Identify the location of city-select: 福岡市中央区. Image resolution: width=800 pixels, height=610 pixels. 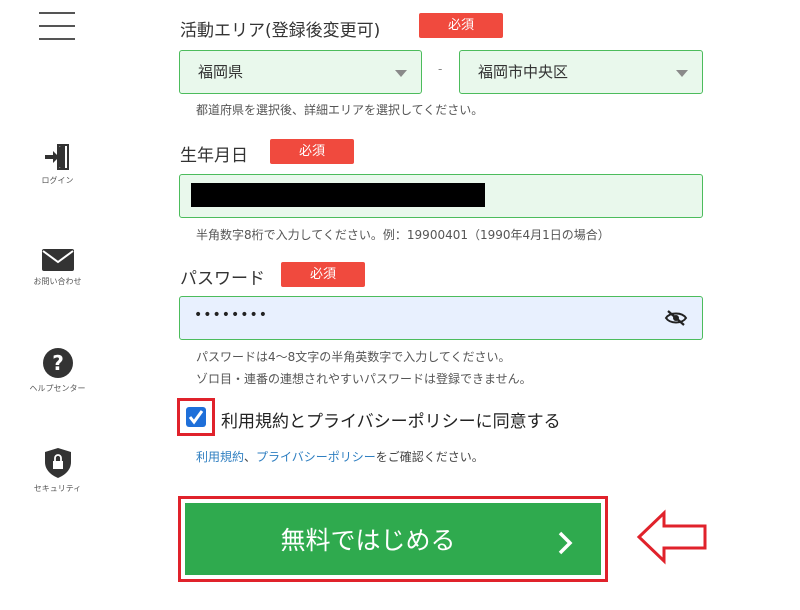
(581, 72).